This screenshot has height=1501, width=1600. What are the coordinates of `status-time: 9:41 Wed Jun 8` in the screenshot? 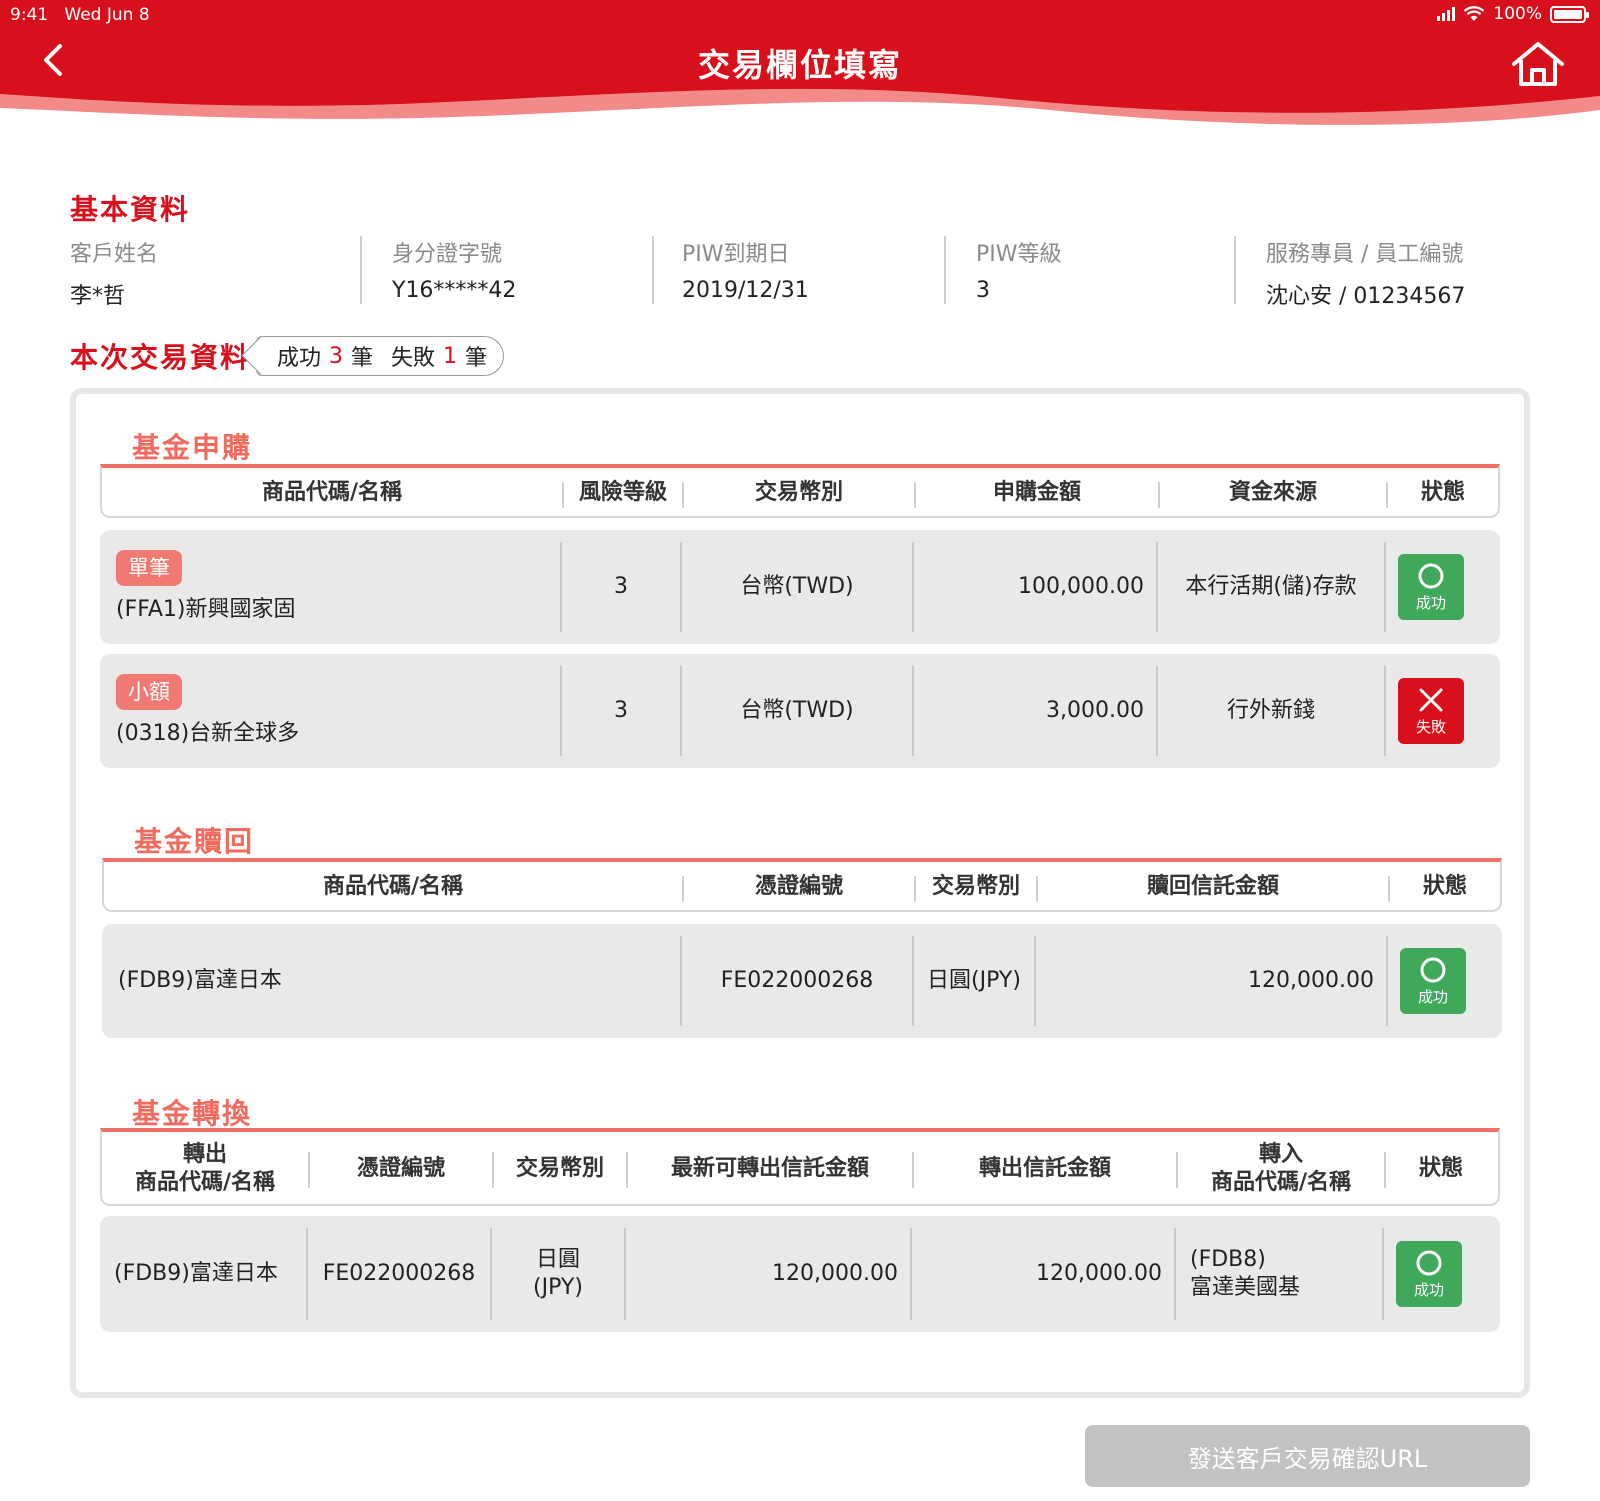 It's located at (80, 15).